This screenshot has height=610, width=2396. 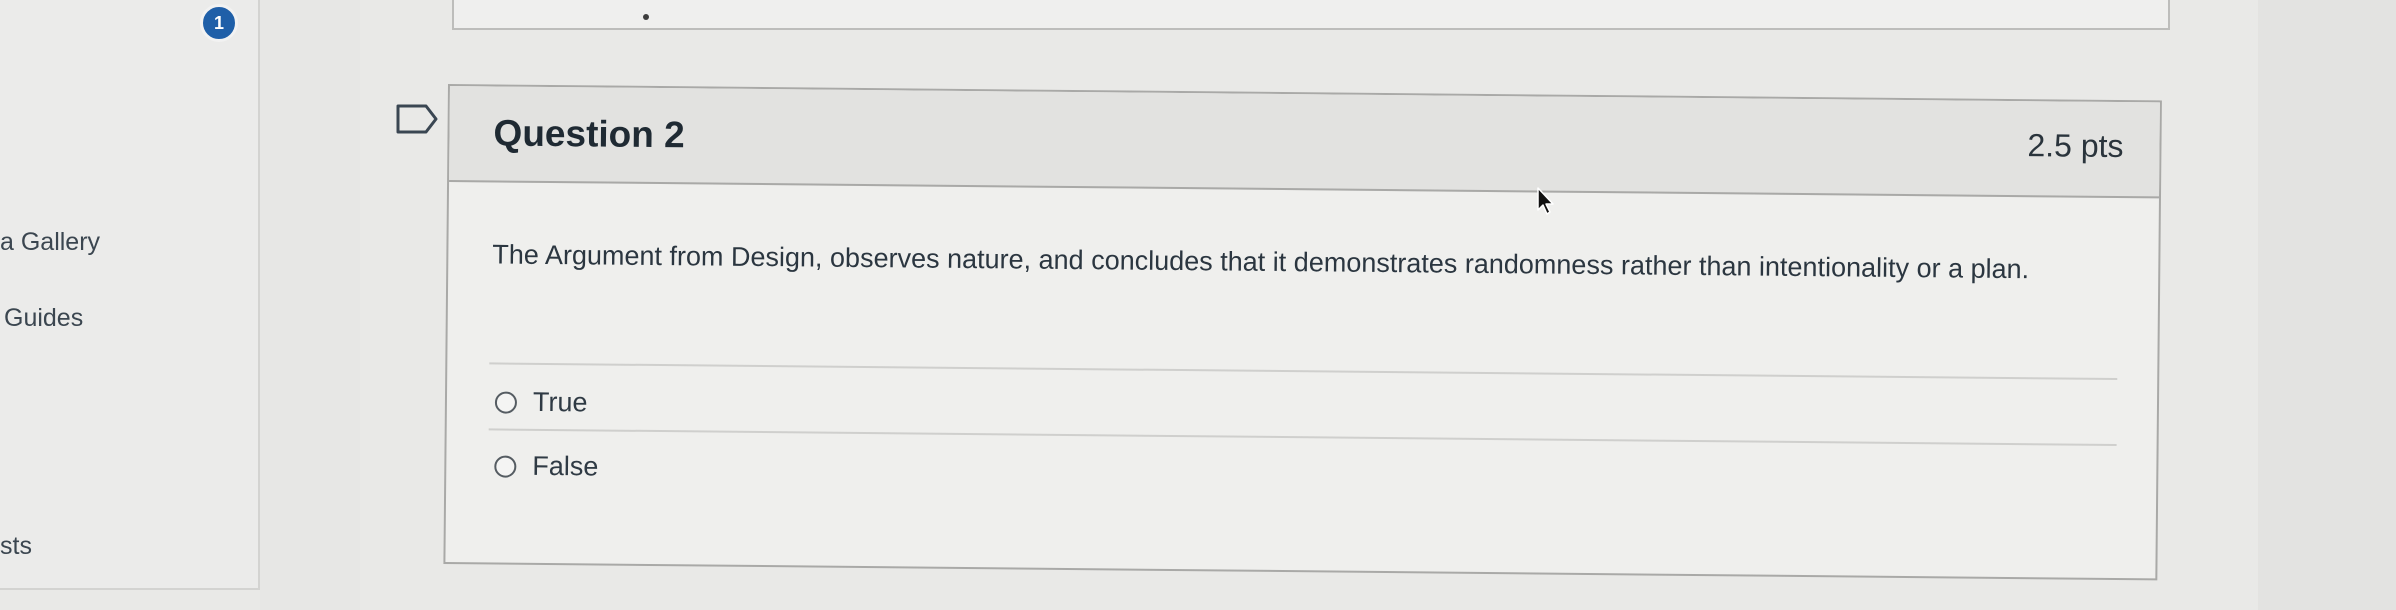 What do you see at coordinates (2327, 305) in the screenshot?
I see `right-margin` at bounding box center [2327, 305].